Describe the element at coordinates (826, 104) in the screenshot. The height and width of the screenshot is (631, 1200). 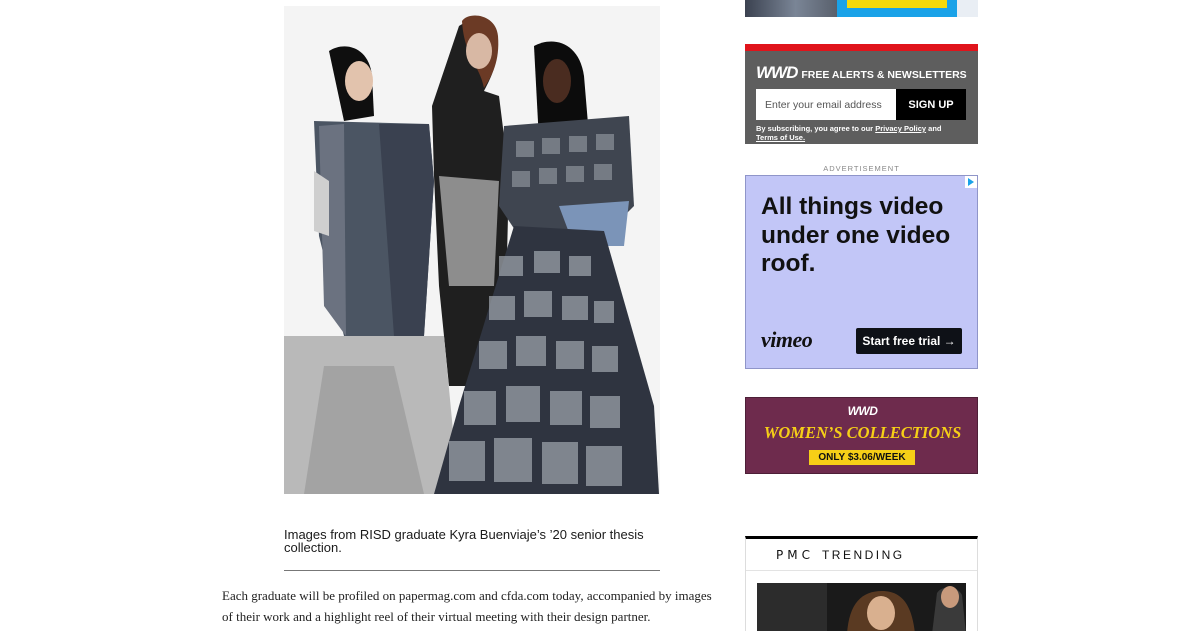
I see `email-input` at that location.